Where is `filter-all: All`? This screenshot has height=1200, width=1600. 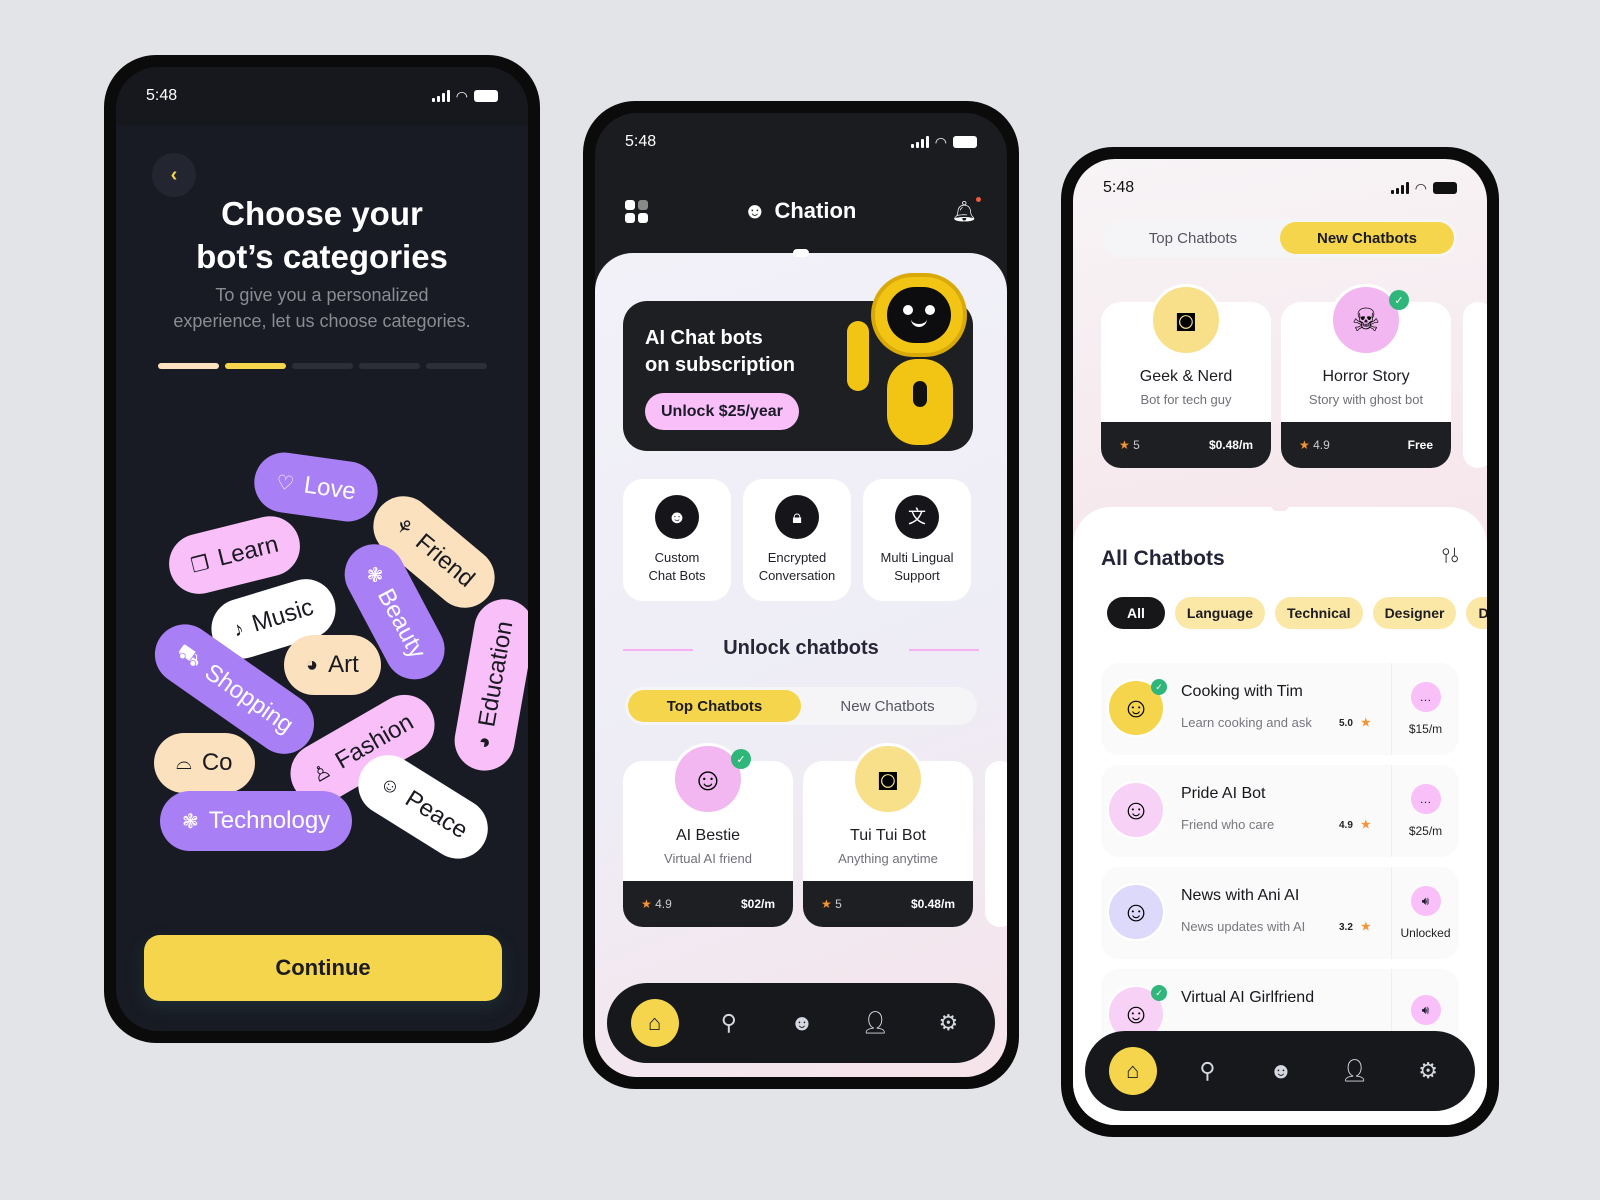
filter-all: All is located at coordinates (1136, 613).